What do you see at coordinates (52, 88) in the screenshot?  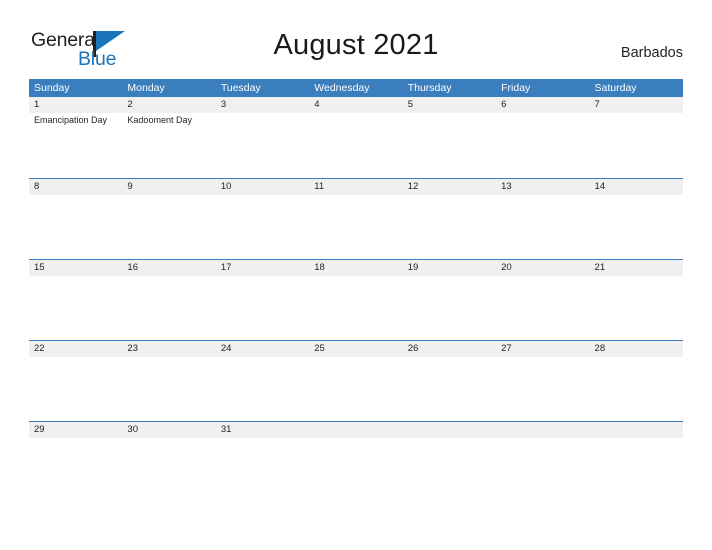 I see `weekday-sunday: Sunday` at bounding box center [52, 88].